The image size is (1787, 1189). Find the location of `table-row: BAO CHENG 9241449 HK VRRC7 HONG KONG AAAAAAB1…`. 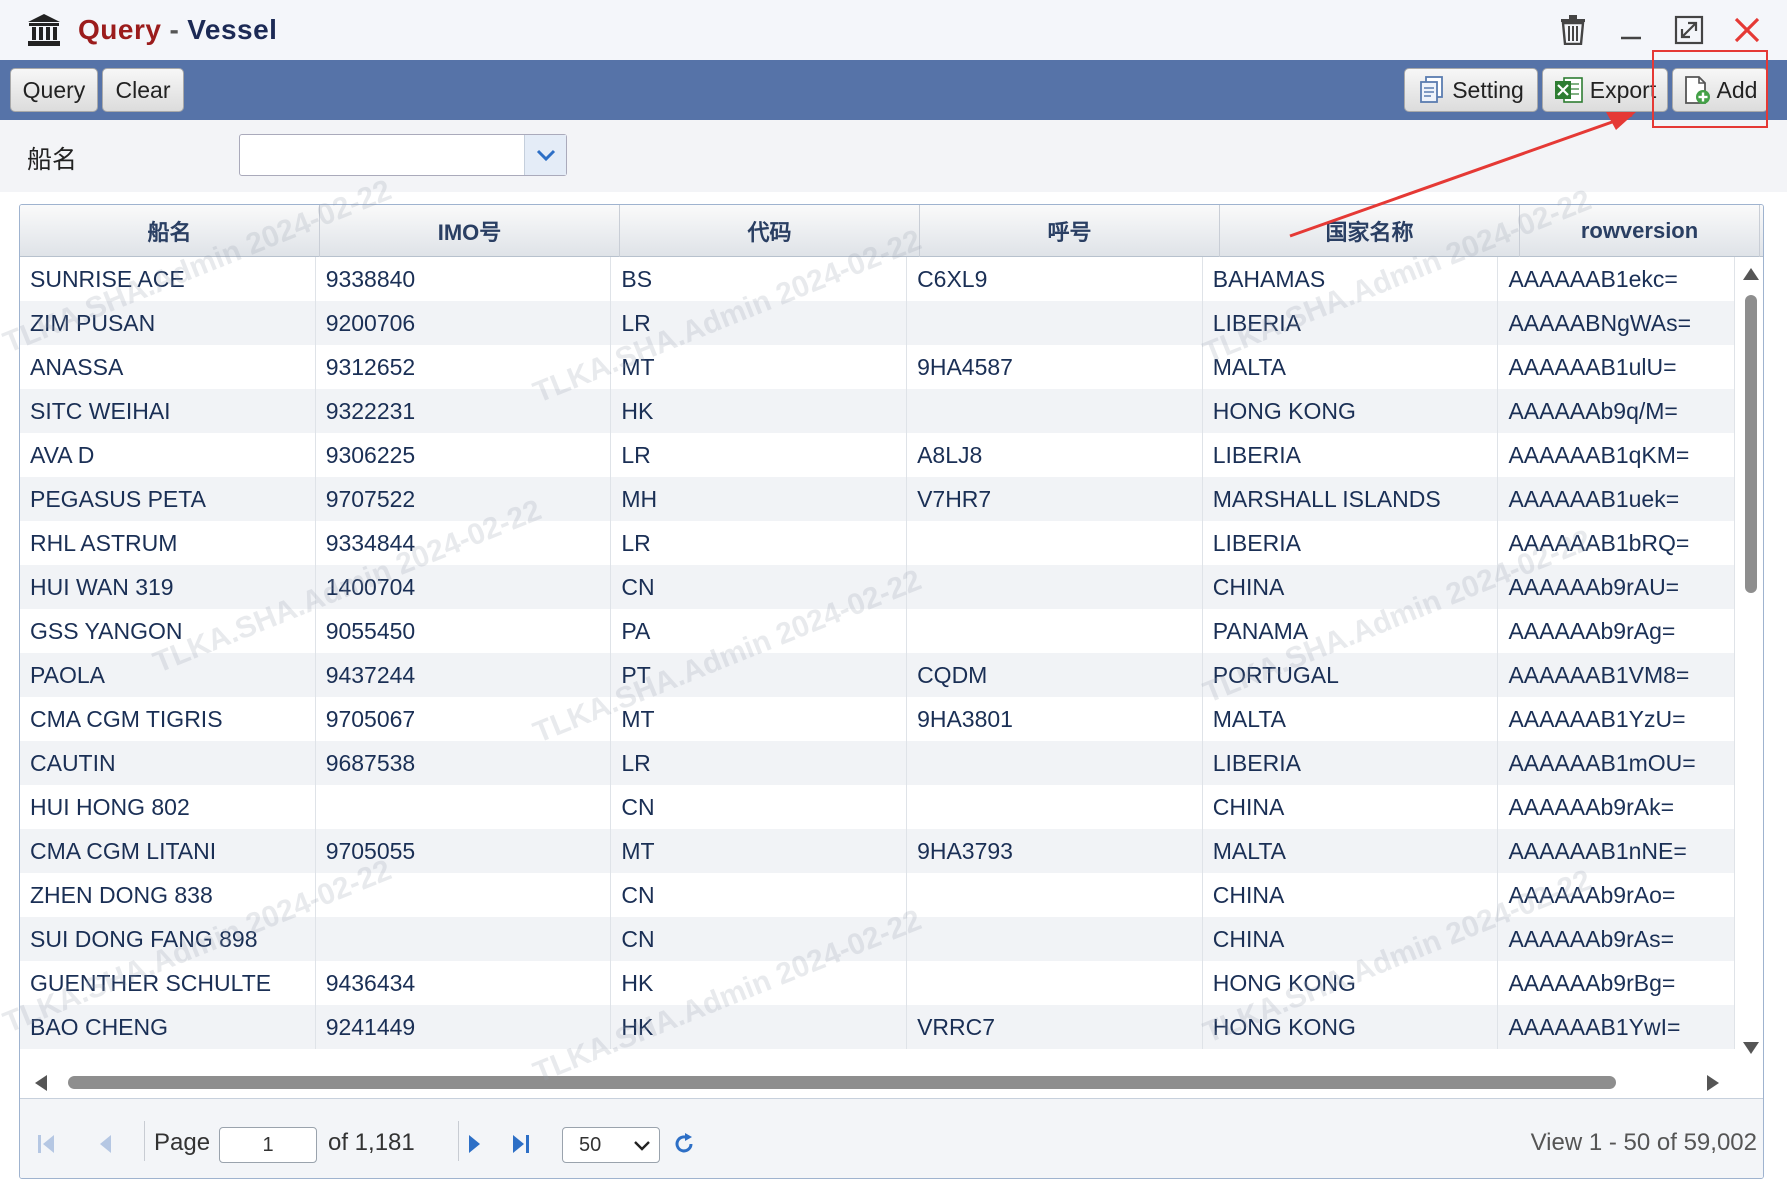

table-row: BAO CHENG 9241449 HK VRRC7 HONG KONG AAAAAAB1… is located at coordinates (877, 1027).